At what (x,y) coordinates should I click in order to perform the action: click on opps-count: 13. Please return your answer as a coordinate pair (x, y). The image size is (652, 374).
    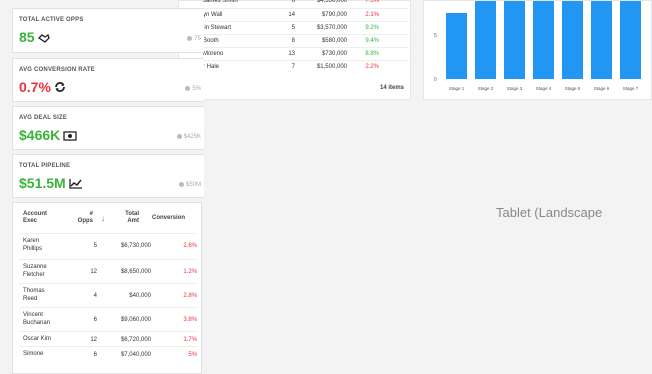
    Looking at the image, I should click on (291, 54).